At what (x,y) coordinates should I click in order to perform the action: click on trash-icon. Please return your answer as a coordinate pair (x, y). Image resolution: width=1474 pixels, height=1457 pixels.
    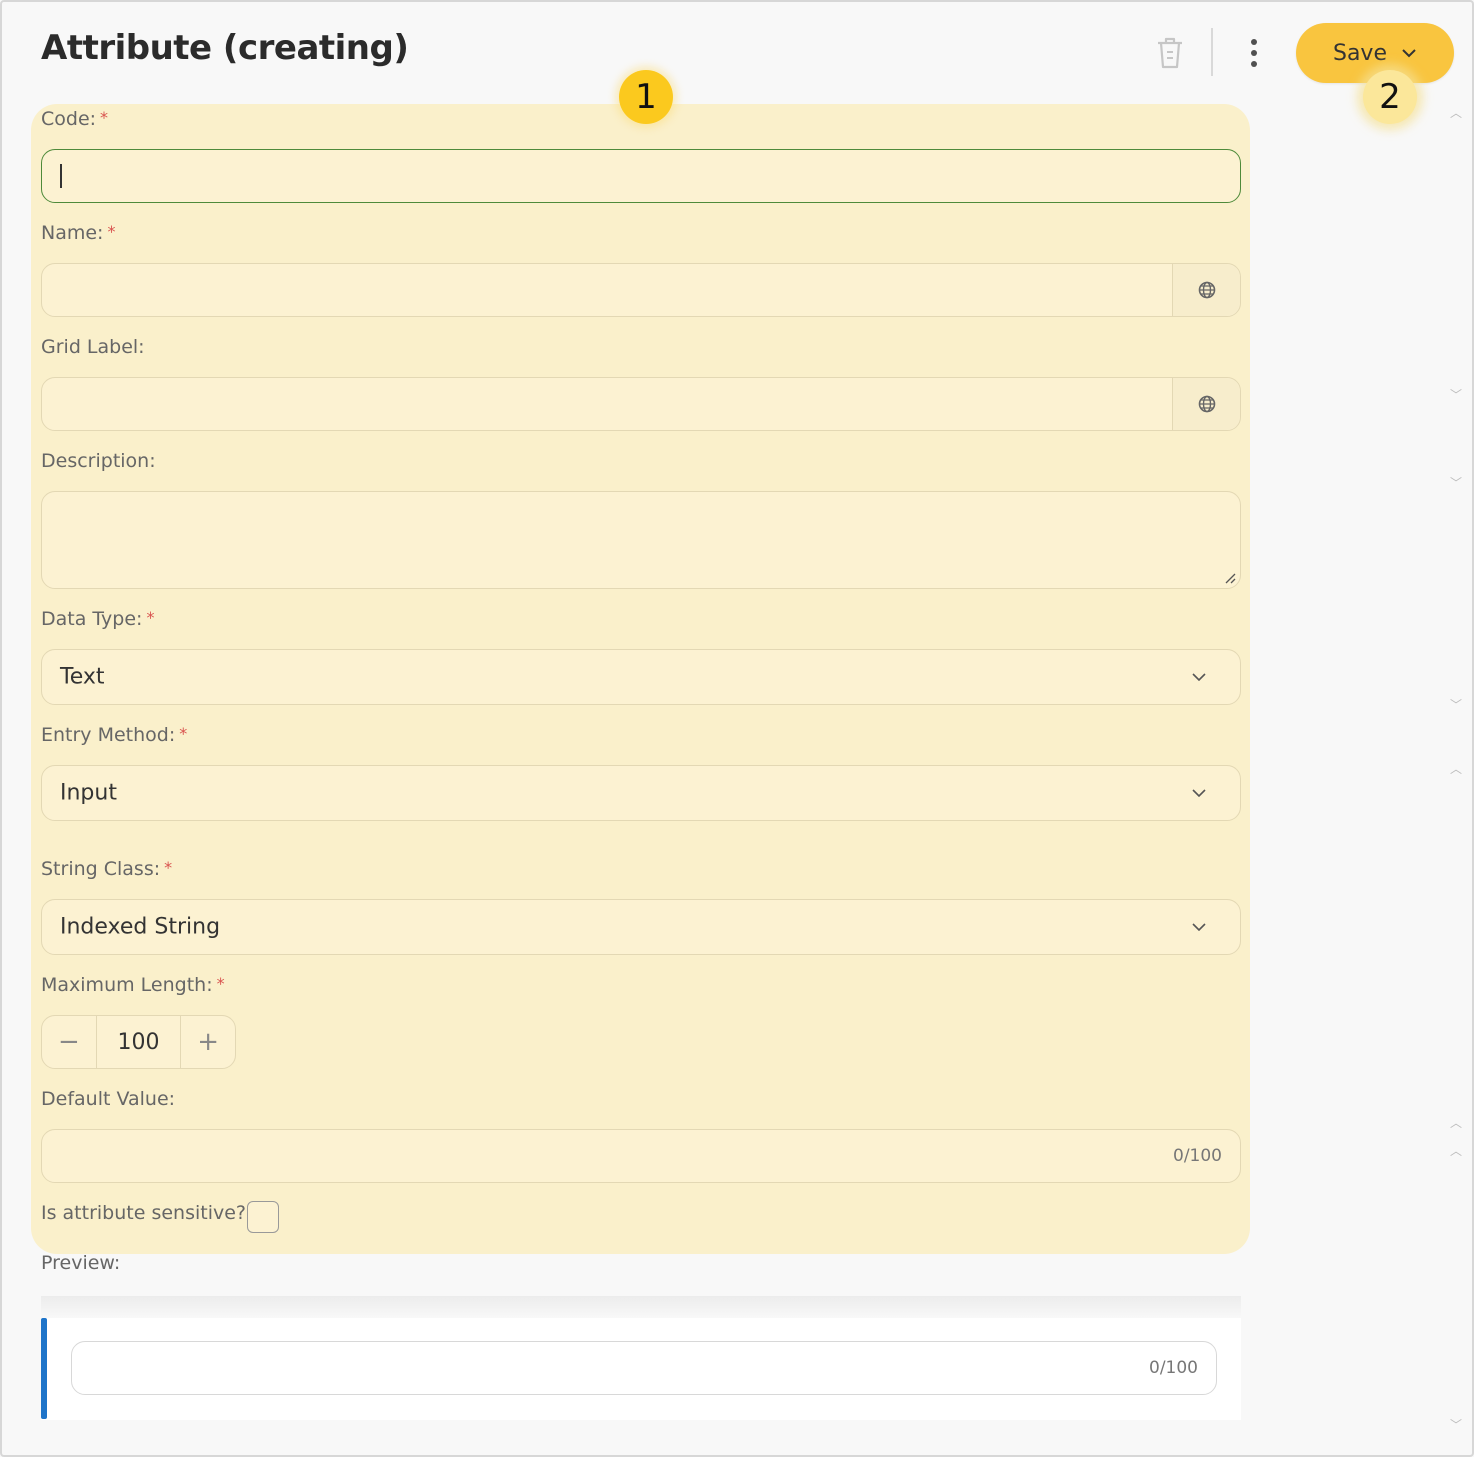
    Looking at the image, I should click on (1170, 53).